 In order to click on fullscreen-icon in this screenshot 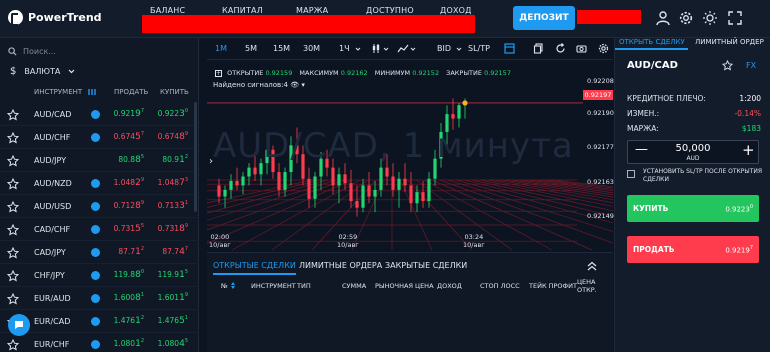, I will do `click(735, 18)`.